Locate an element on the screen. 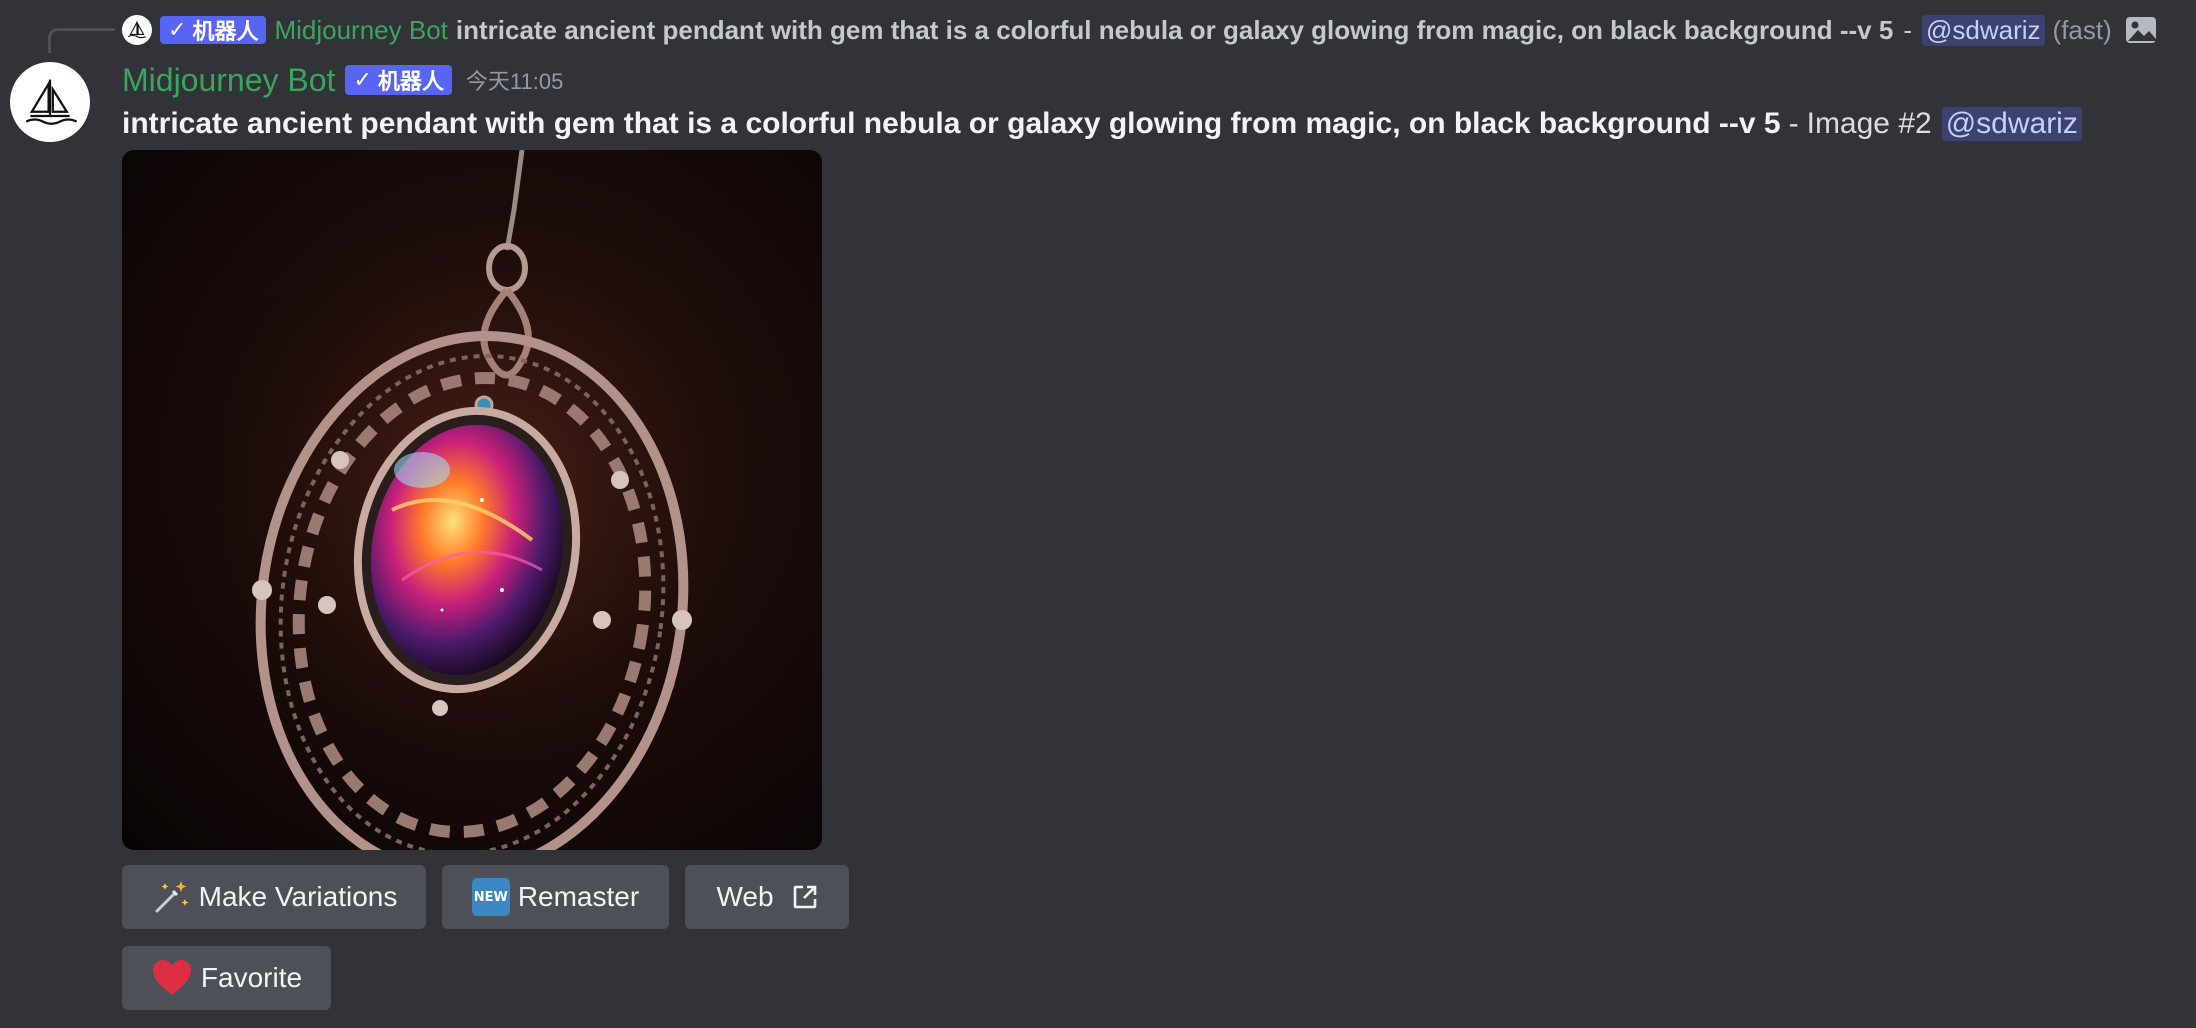 The height and width of the screenshot is (1028, 2196). reply-avatar is located at coordinates (137, 30).